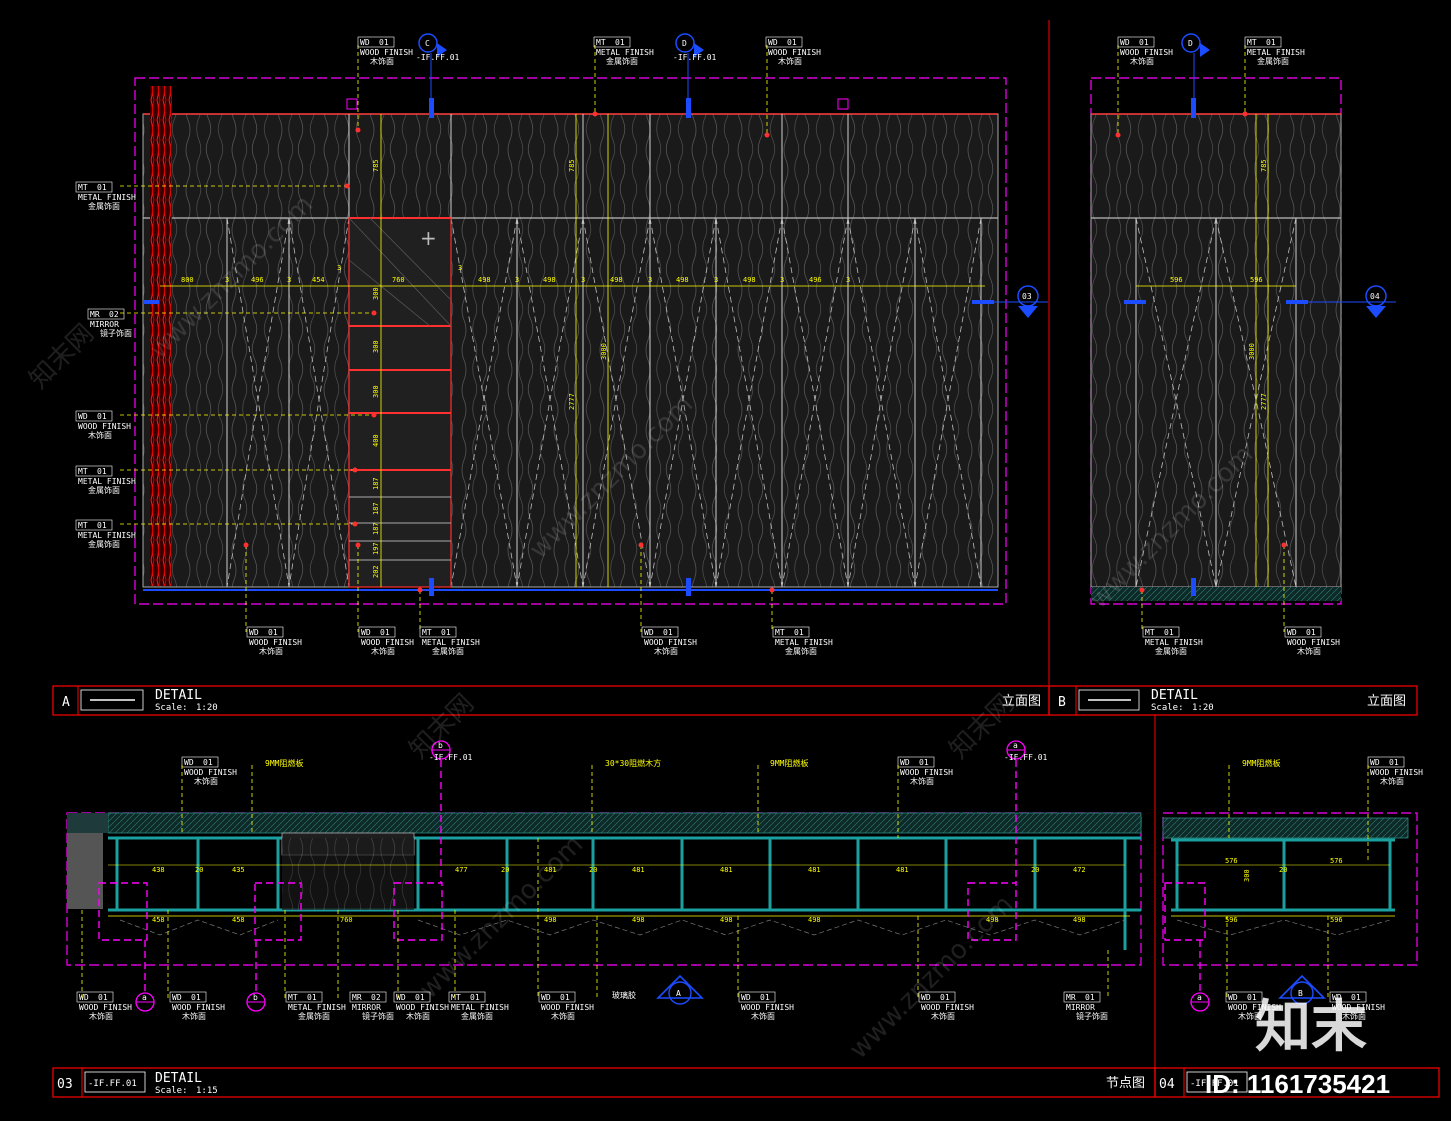 This screenshot has height=1121, width=1451. What do you see at coordinates (438, 65) in the screenshot?
I see `section-mark-c: C -IF.FF.01` at bounding box center [438, 65].